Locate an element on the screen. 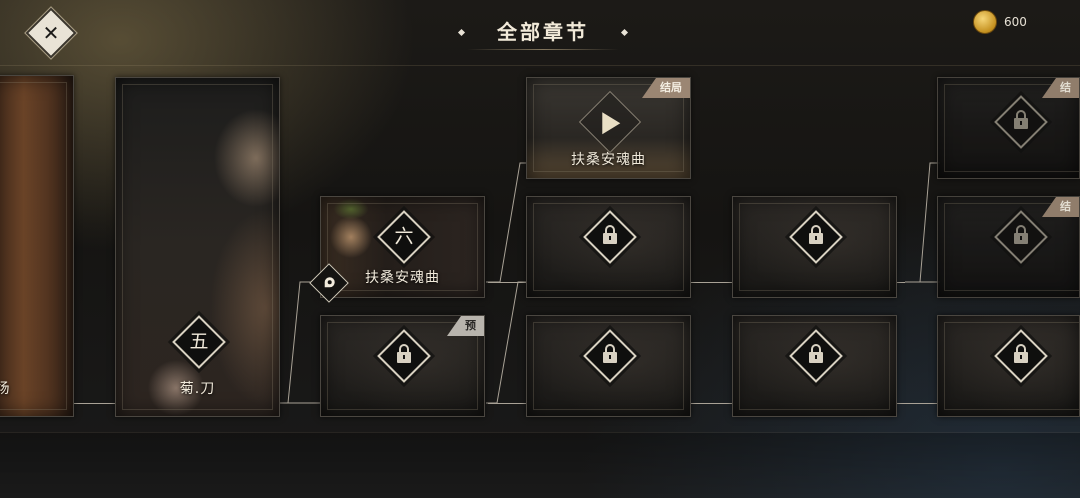  ending-label: 扶桑安魂曲 is located at coordinates (608, 160).